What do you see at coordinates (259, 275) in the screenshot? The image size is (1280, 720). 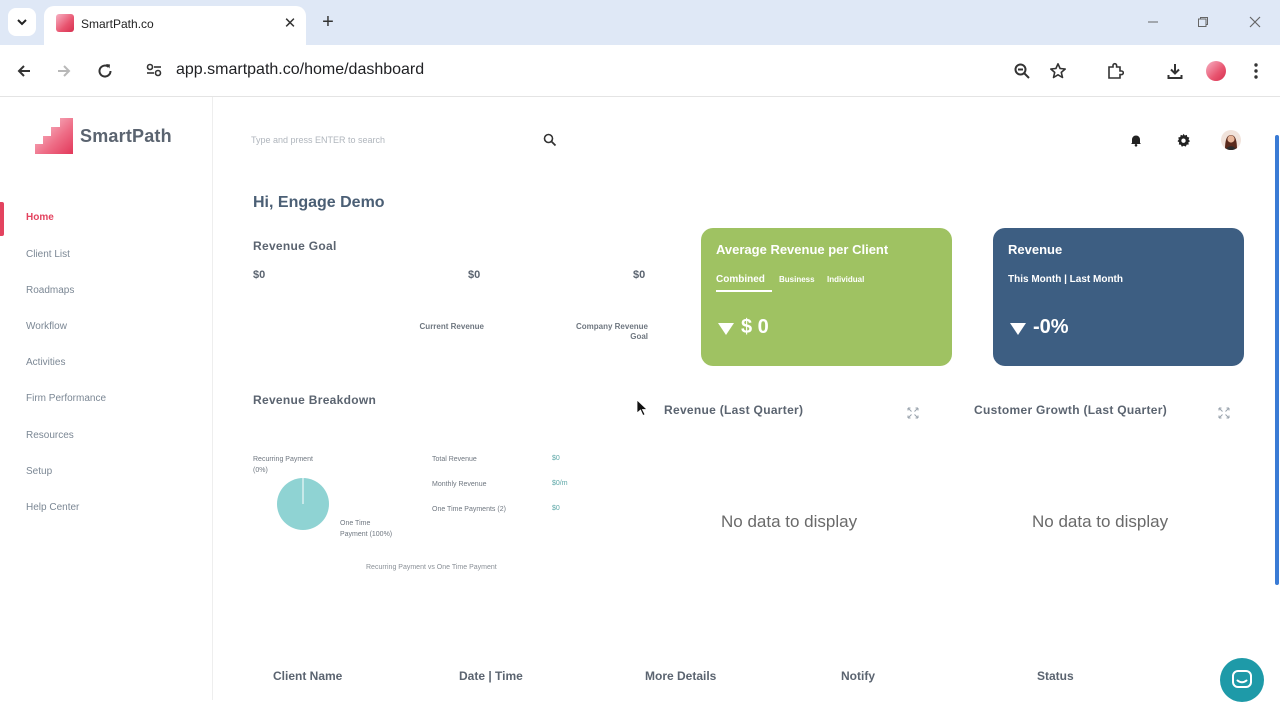 I see `goal-start-value: $0` at bounding box center [259, 275].